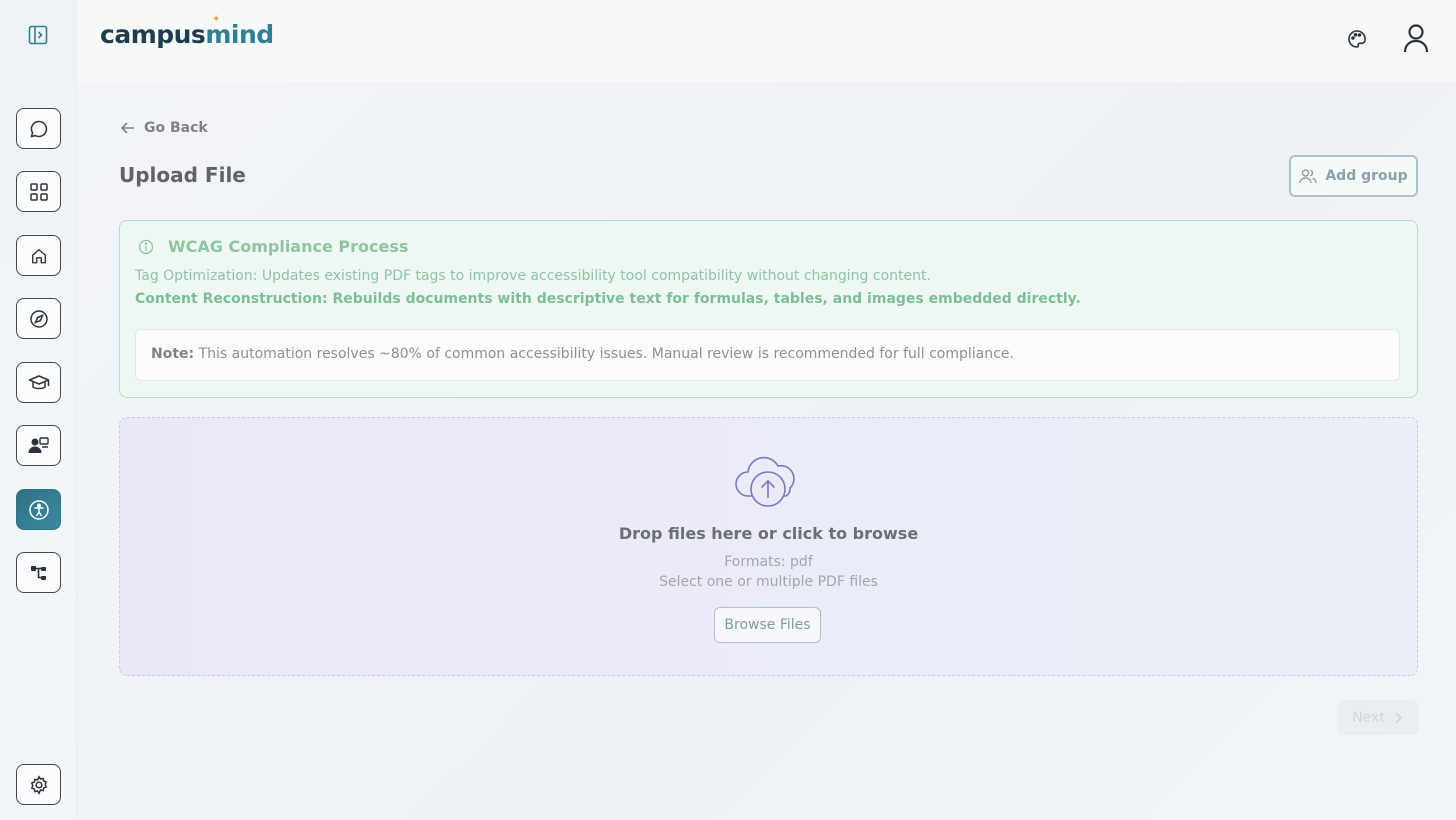  Describe the element at coordinates (182, 175) in the screenshot. I see `page-title: Upload File` at that location.